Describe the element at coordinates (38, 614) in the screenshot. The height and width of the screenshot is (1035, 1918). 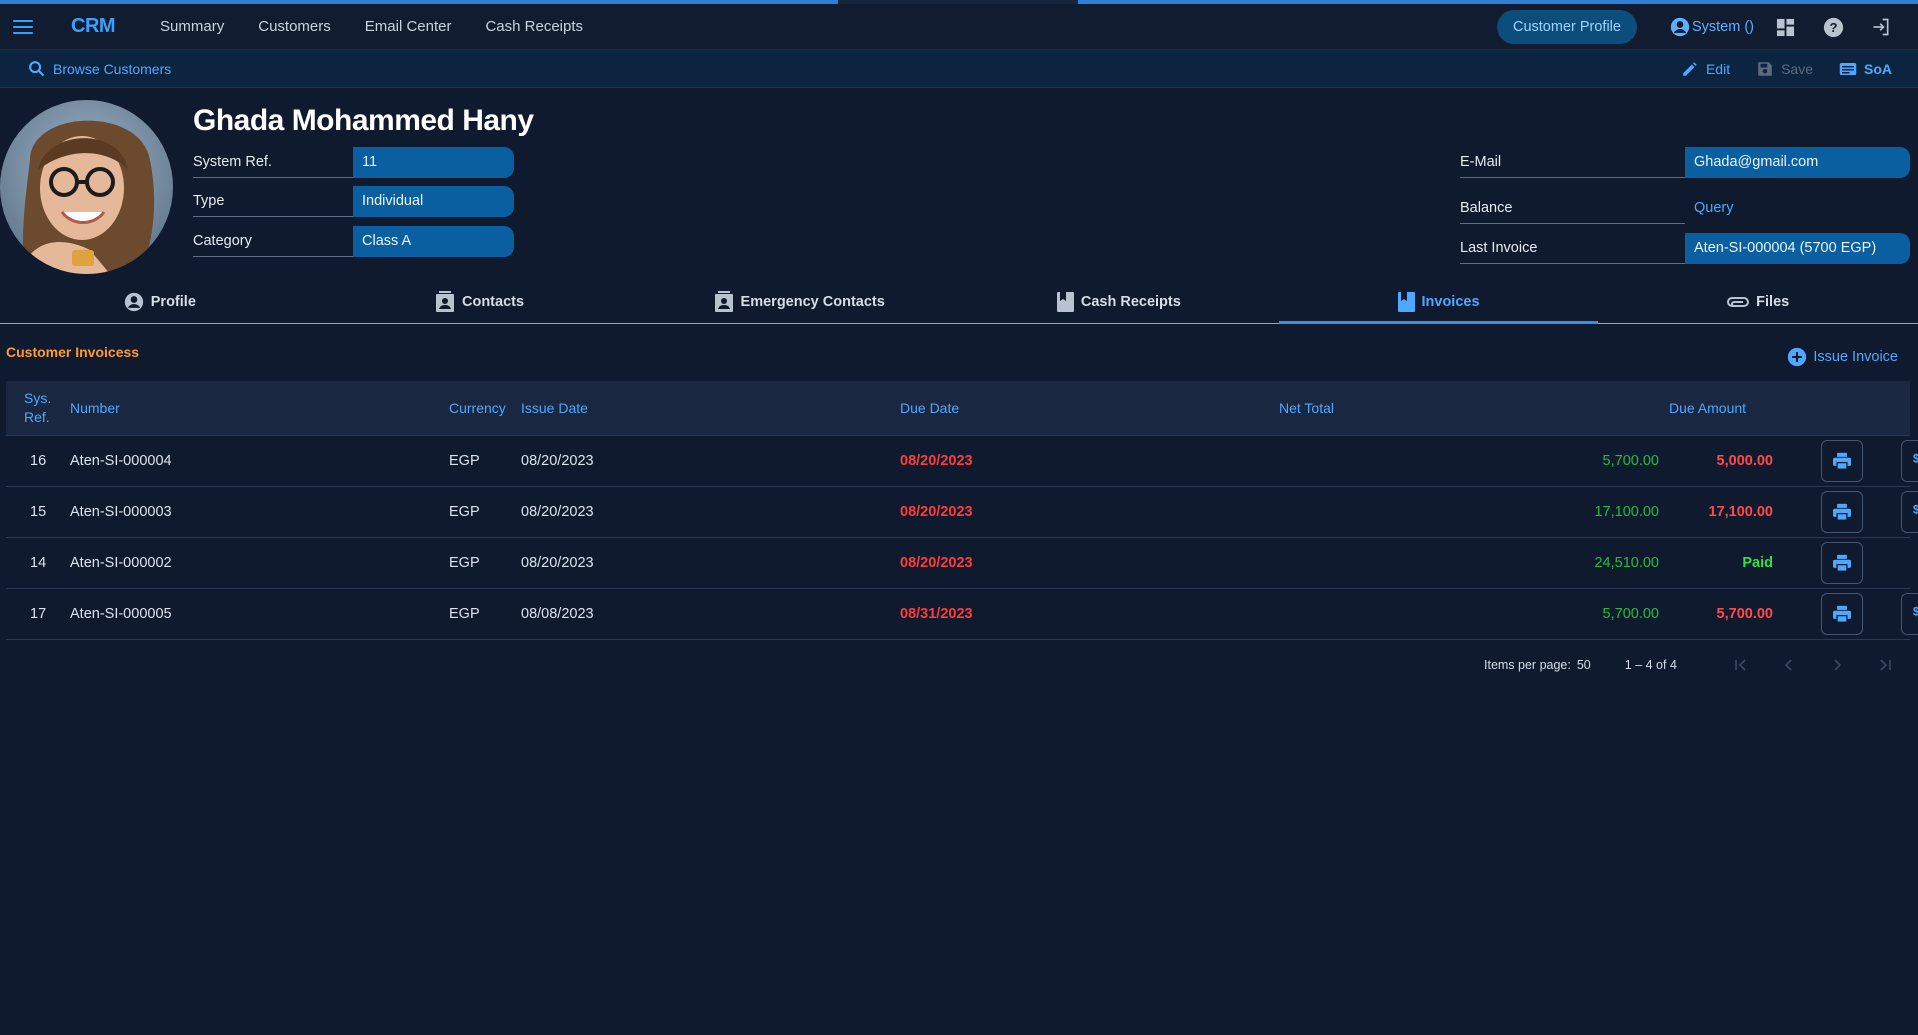
I see `cell-sys-ref: 17` at that location.